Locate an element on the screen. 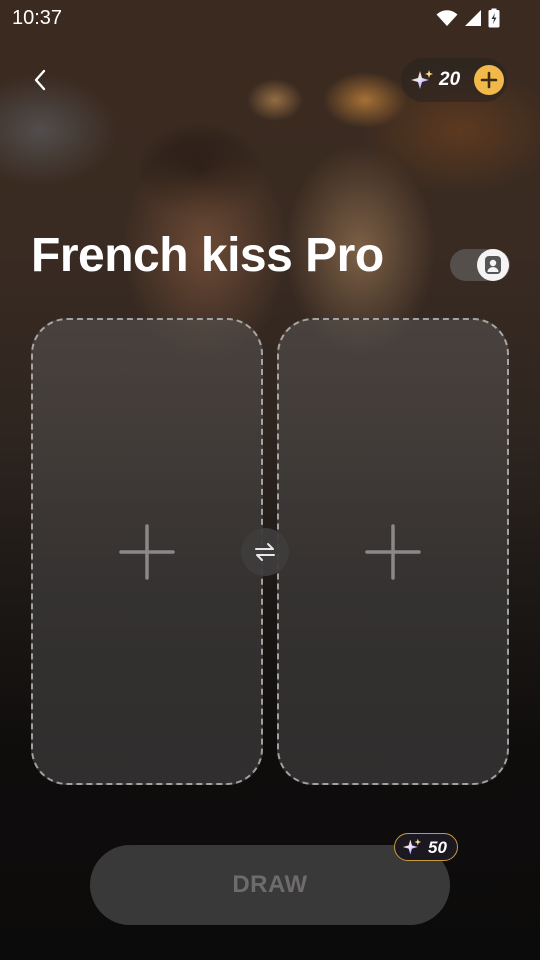 The height and width of the screenshot is (960, 540). credits-pill: 20 is located at coordinates (454, 80).